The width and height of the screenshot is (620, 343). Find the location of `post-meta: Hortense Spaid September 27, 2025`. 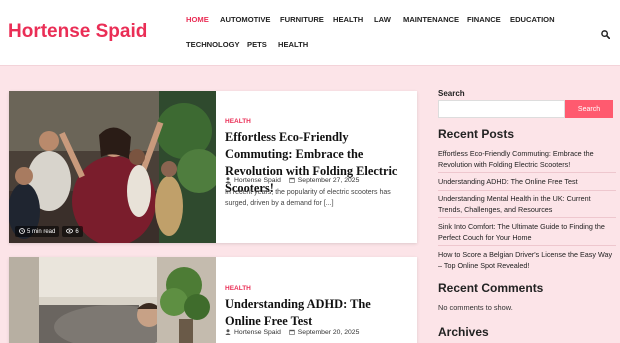

post-meta: Hortense Spaid September 27, 2025 is located at coordinates (292, 180).